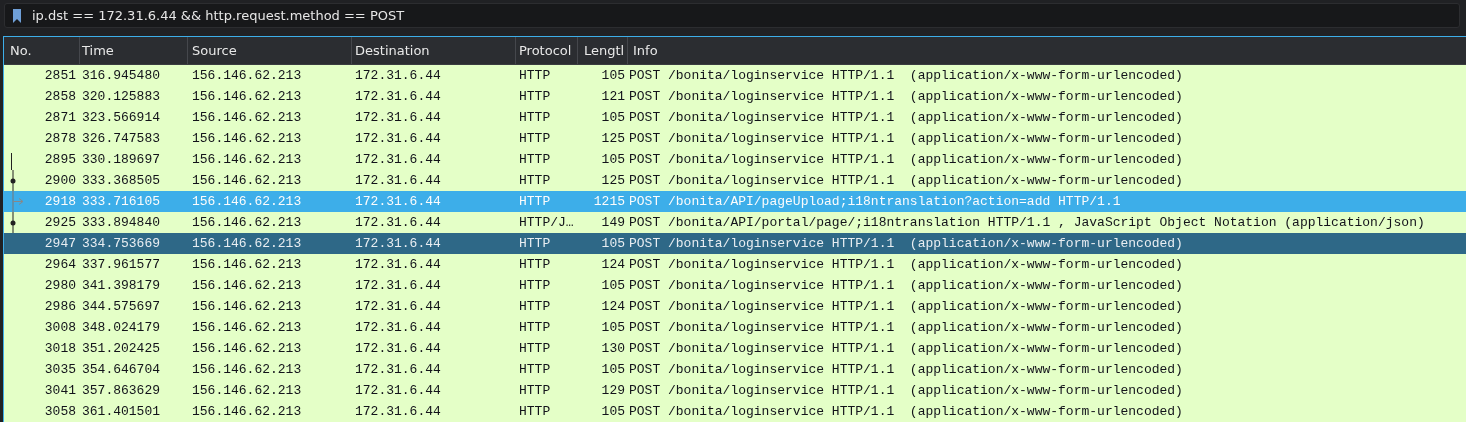  Describe the element at coordinates (121, 286) in the screenshot. I see `table-cell-text: 341.398179` at that location.